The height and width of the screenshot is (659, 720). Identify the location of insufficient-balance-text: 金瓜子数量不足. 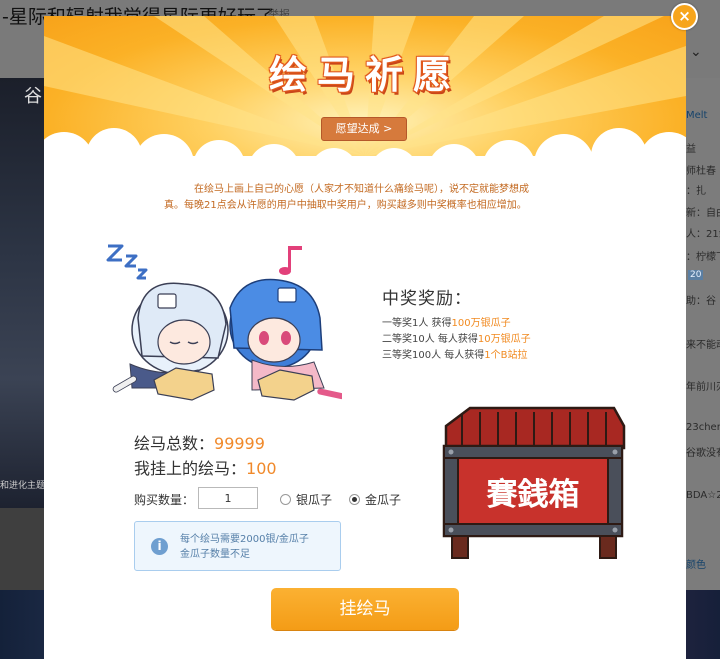
(215, 554).